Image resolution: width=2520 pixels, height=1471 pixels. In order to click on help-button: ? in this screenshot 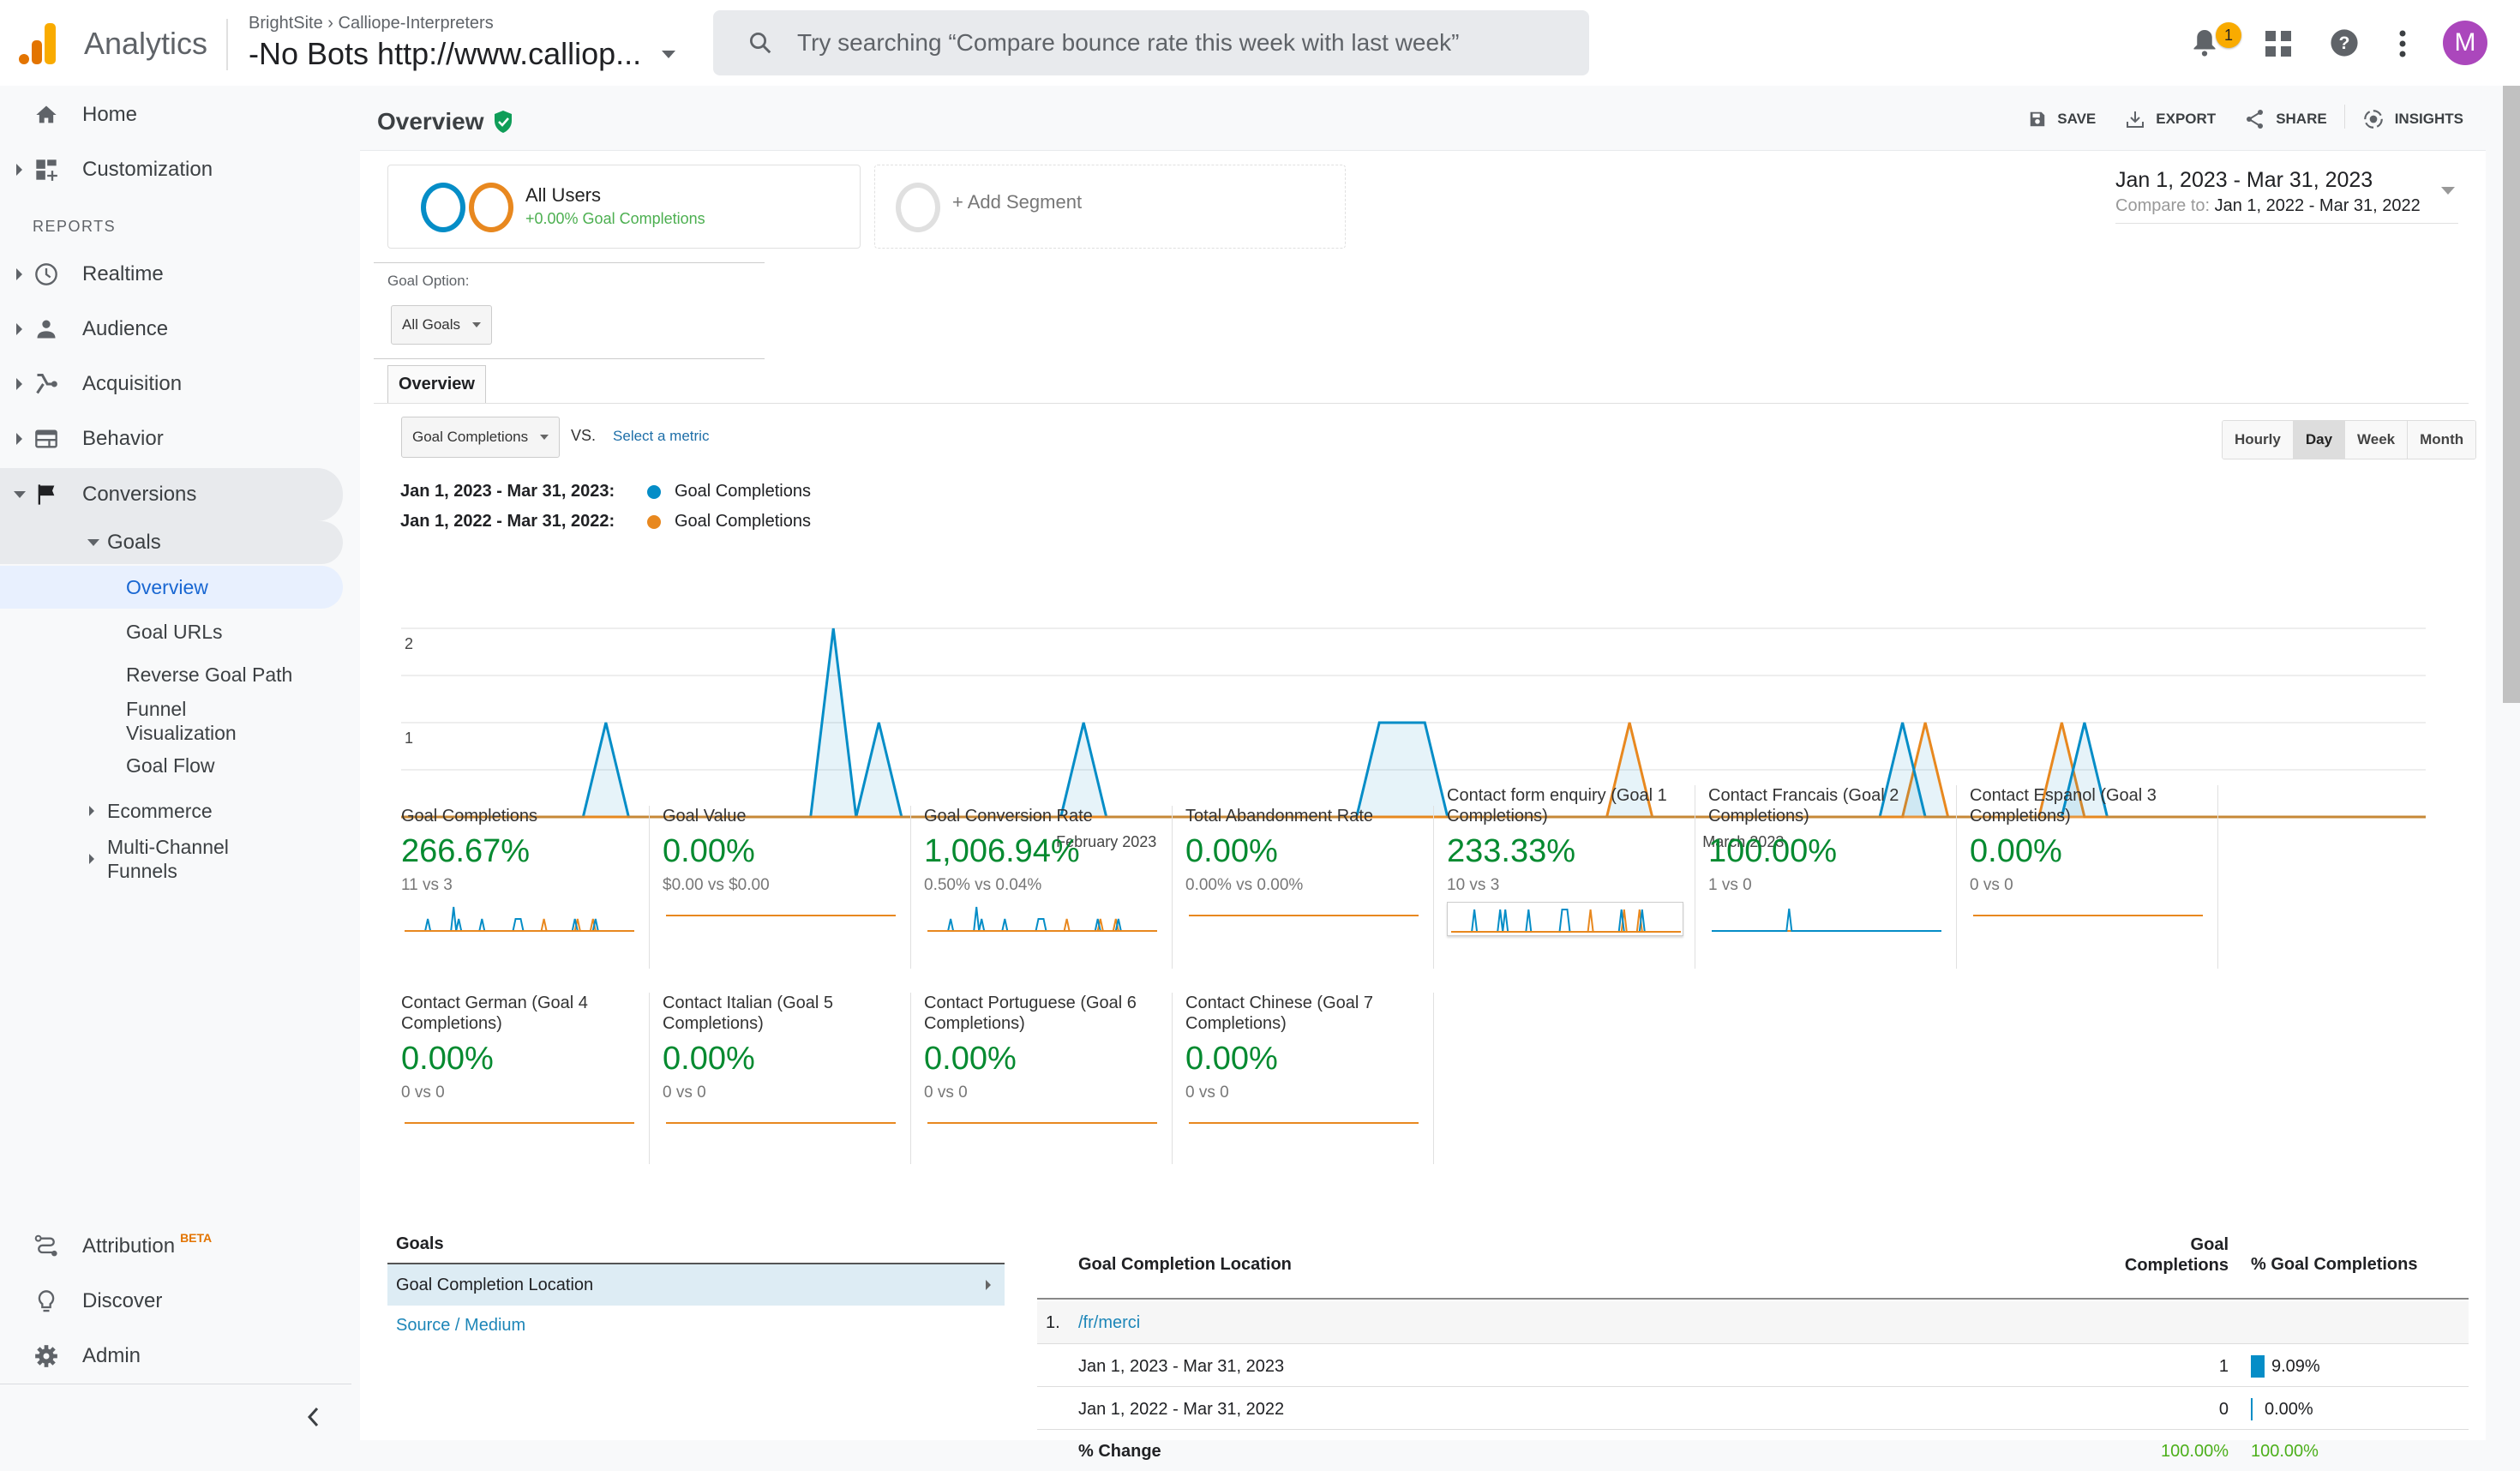, I will do `click(2344, 45)`.